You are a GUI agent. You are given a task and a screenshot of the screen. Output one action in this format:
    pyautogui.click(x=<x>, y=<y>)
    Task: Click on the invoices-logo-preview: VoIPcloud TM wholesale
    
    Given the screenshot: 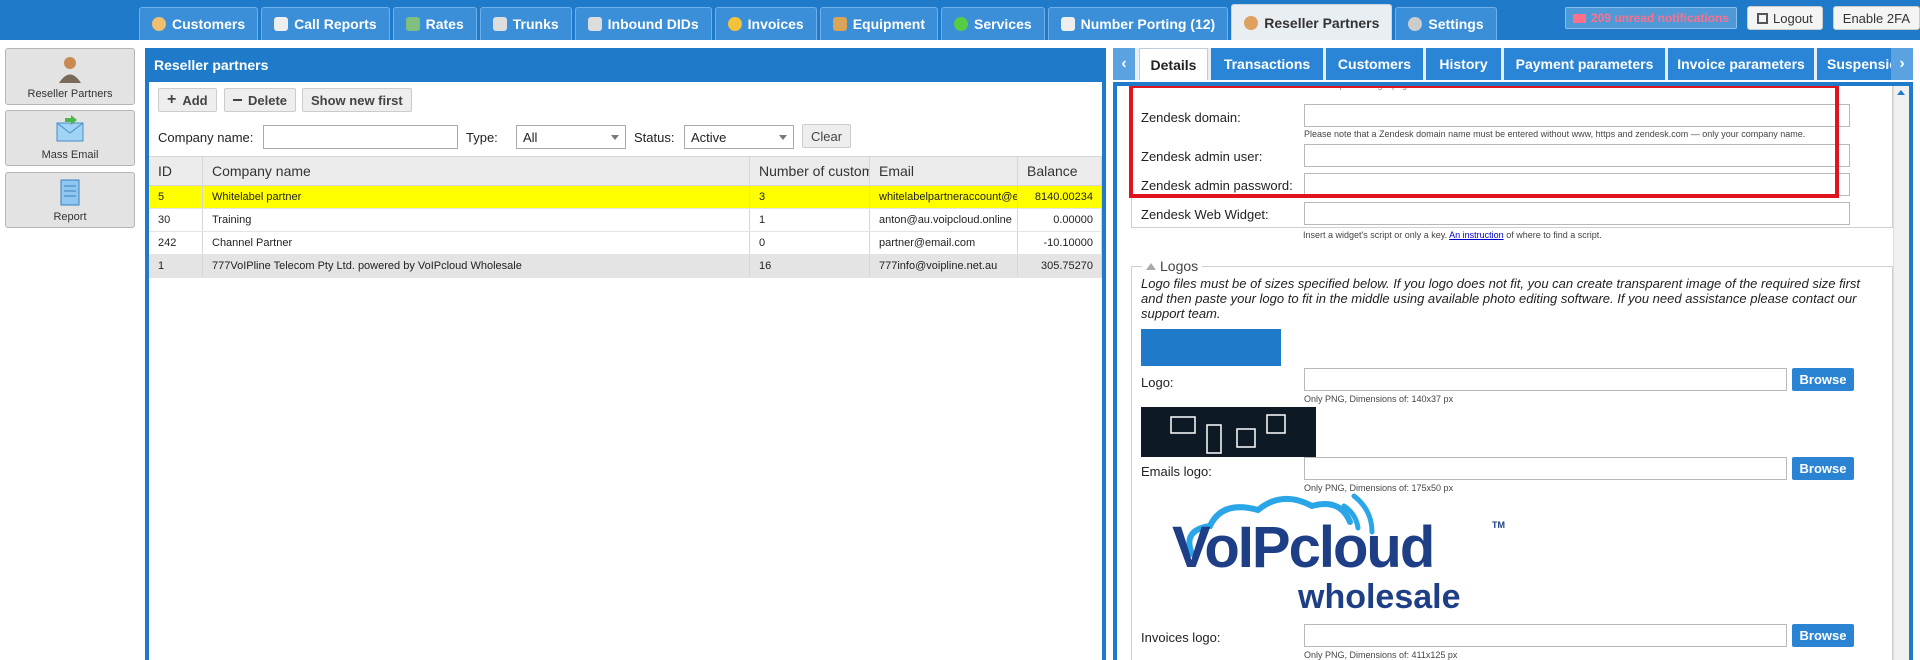 What is the action you would take?
    pyautogui.click(x=1342, y=554)
    